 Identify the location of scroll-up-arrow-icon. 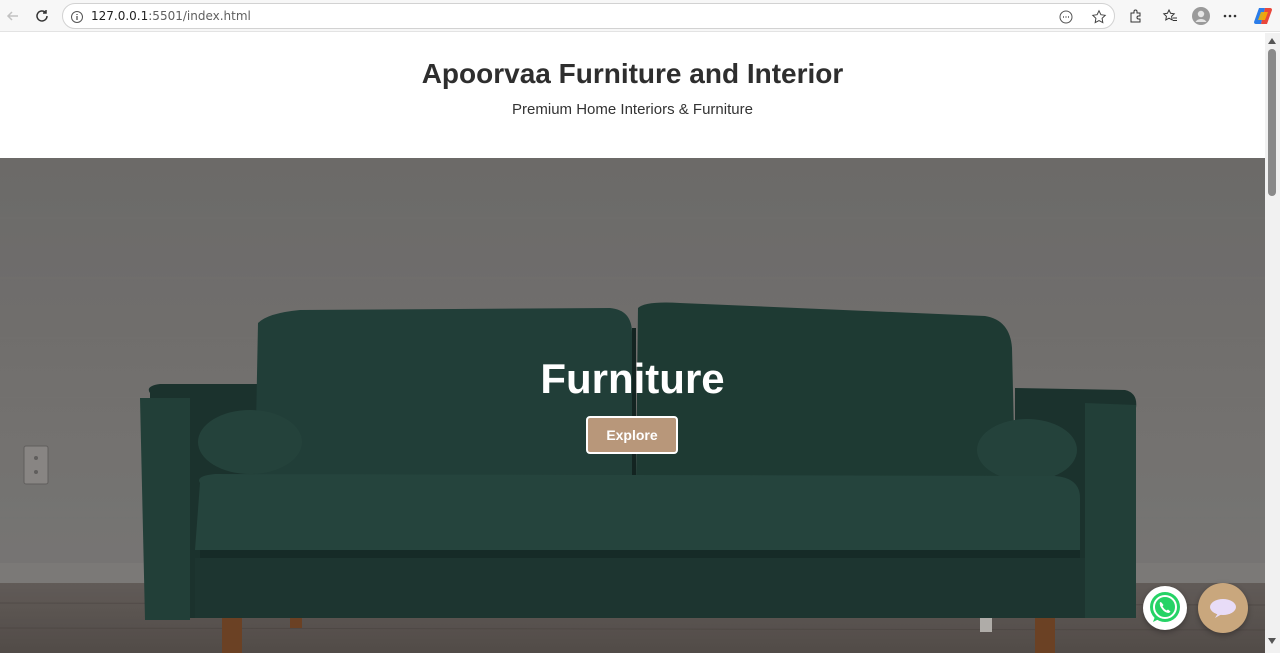
(1272, 41).